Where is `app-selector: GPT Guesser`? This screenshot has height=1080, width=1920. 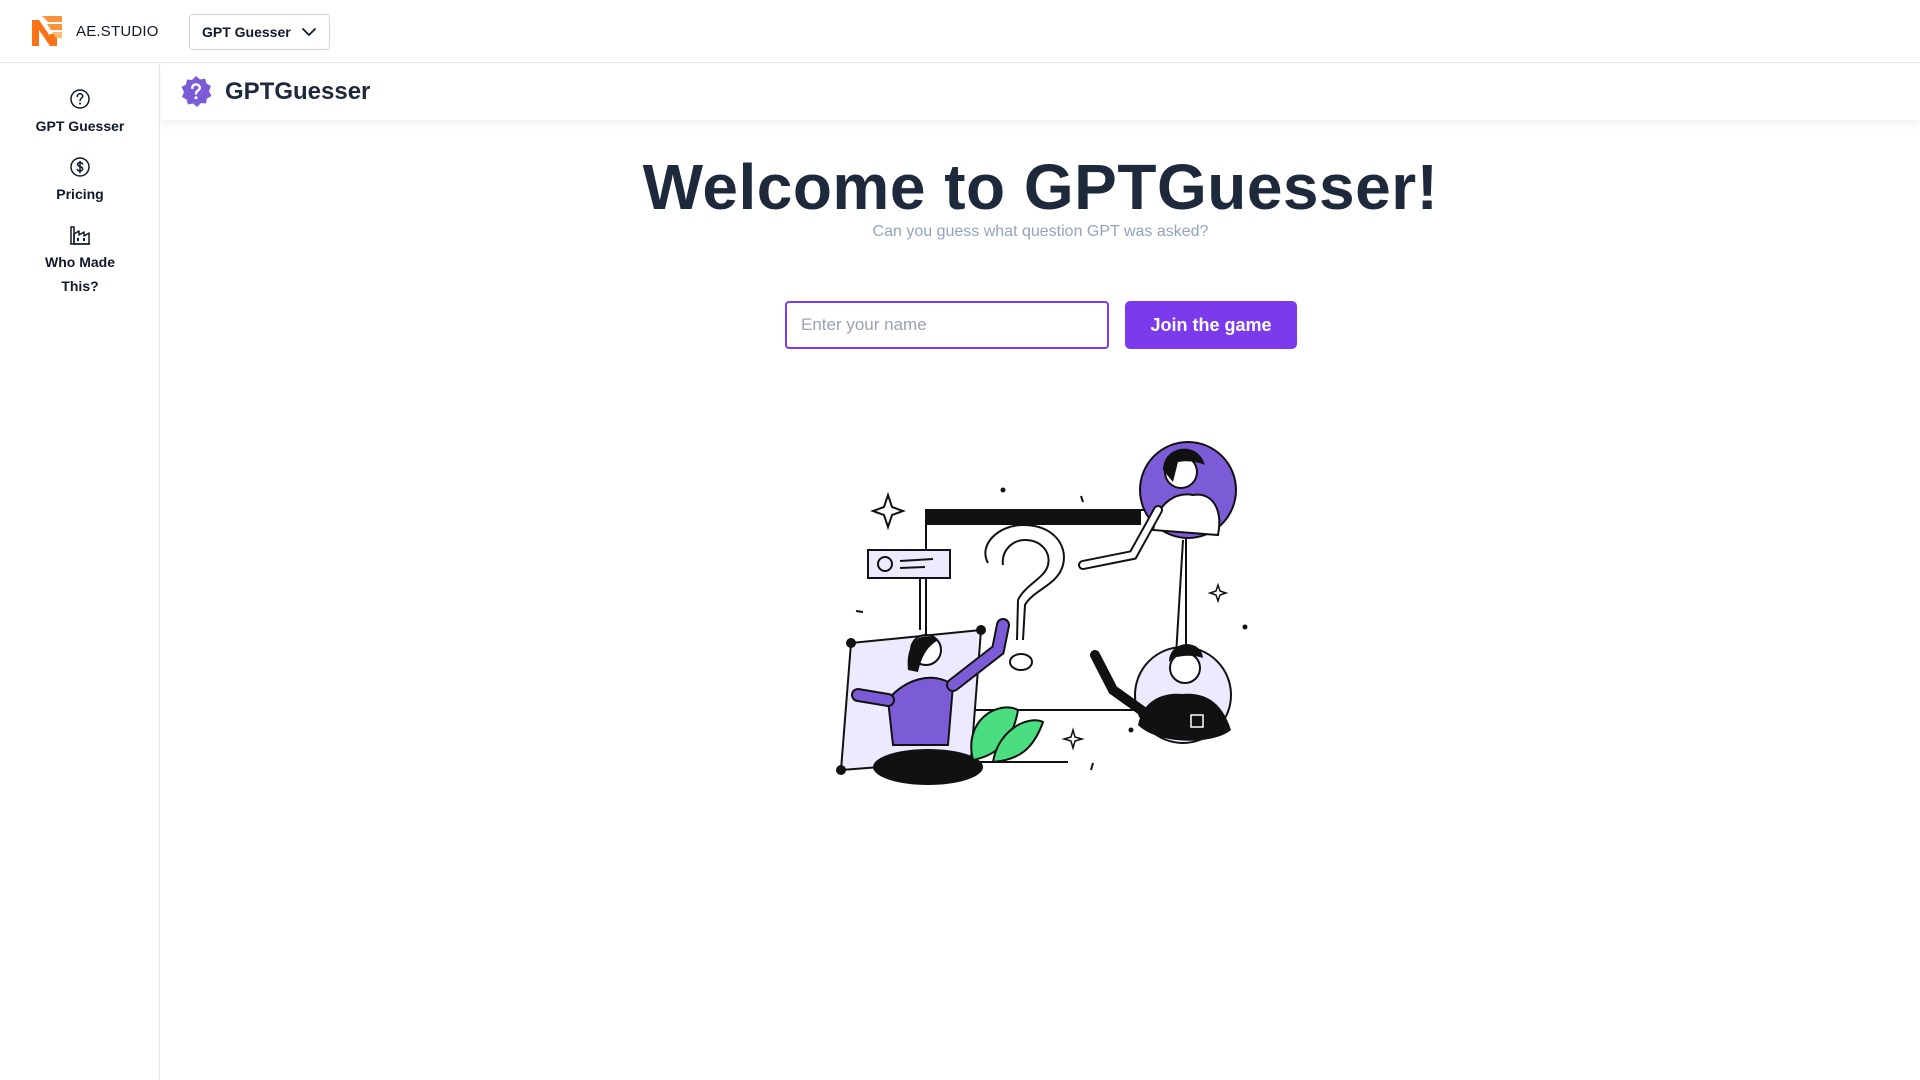 app-selector: GPT Guesser is located at coordinates (259, 32).